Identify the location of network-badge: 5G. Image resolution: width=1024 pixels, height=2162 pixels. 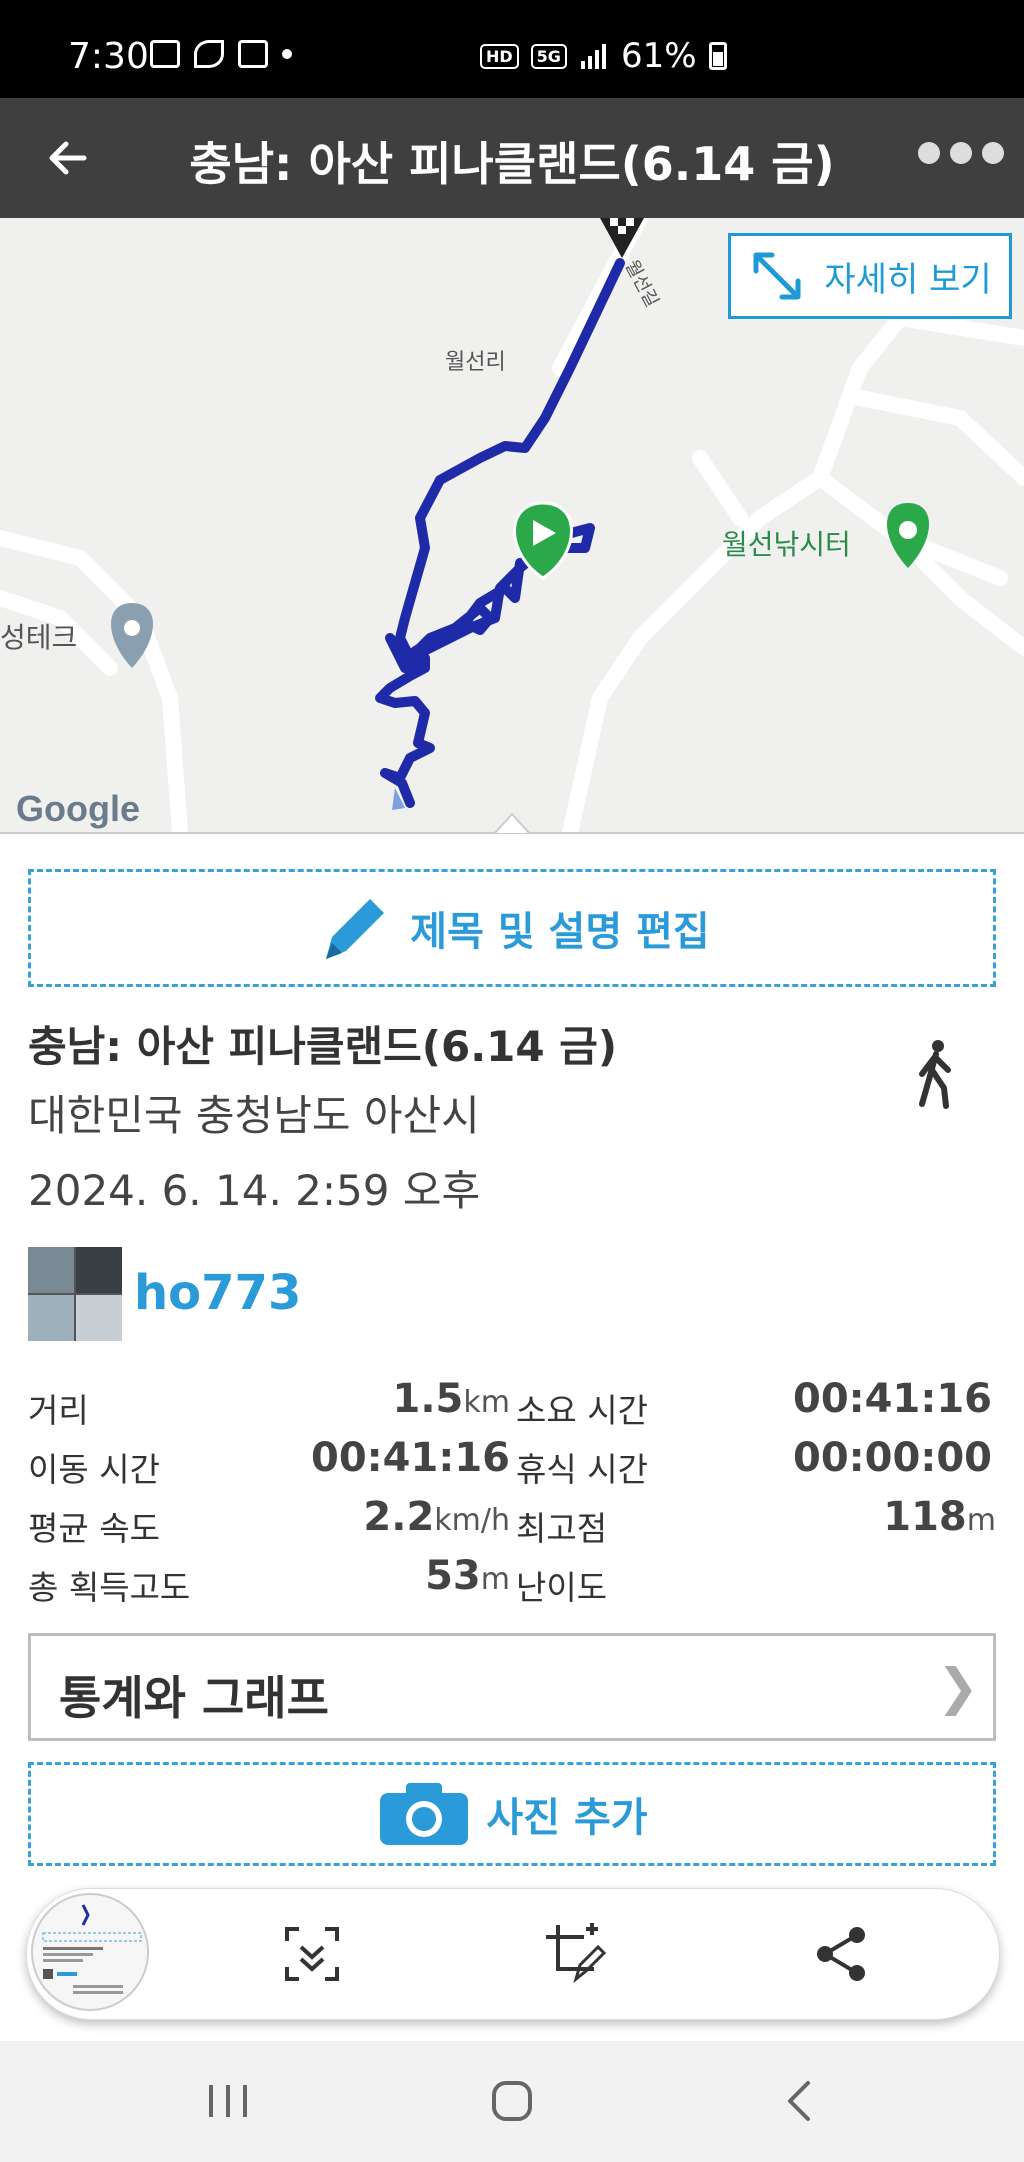
(548, 56).